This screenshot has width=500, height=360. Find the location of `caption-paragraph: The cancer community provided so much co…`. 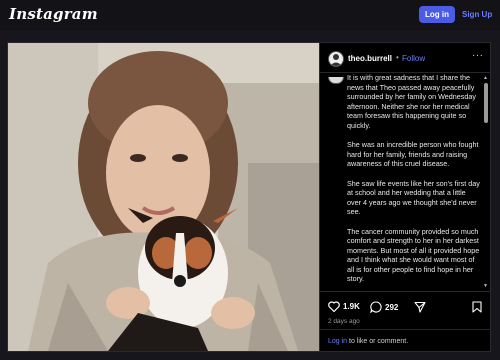

caption-paragraph: The cancer community provided so much co… is located at coordinates (413, 255).